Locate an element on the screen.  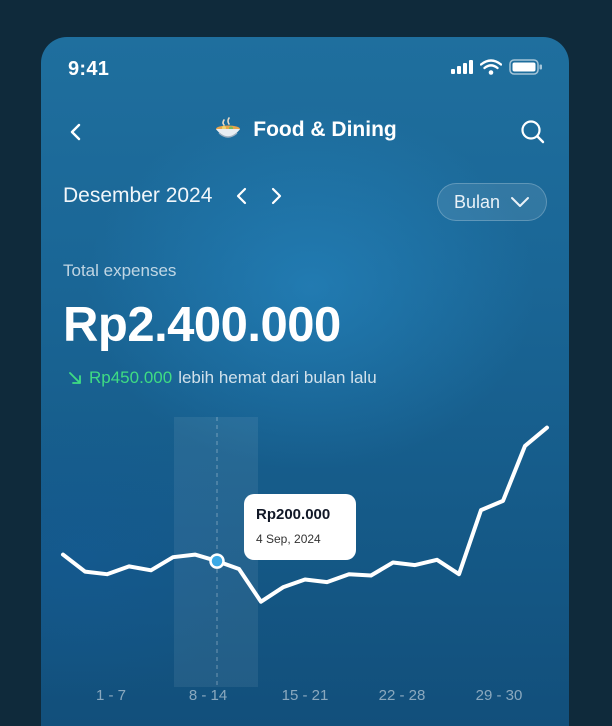
top-nav: Food & Dining is located at coordinates (305, 133).